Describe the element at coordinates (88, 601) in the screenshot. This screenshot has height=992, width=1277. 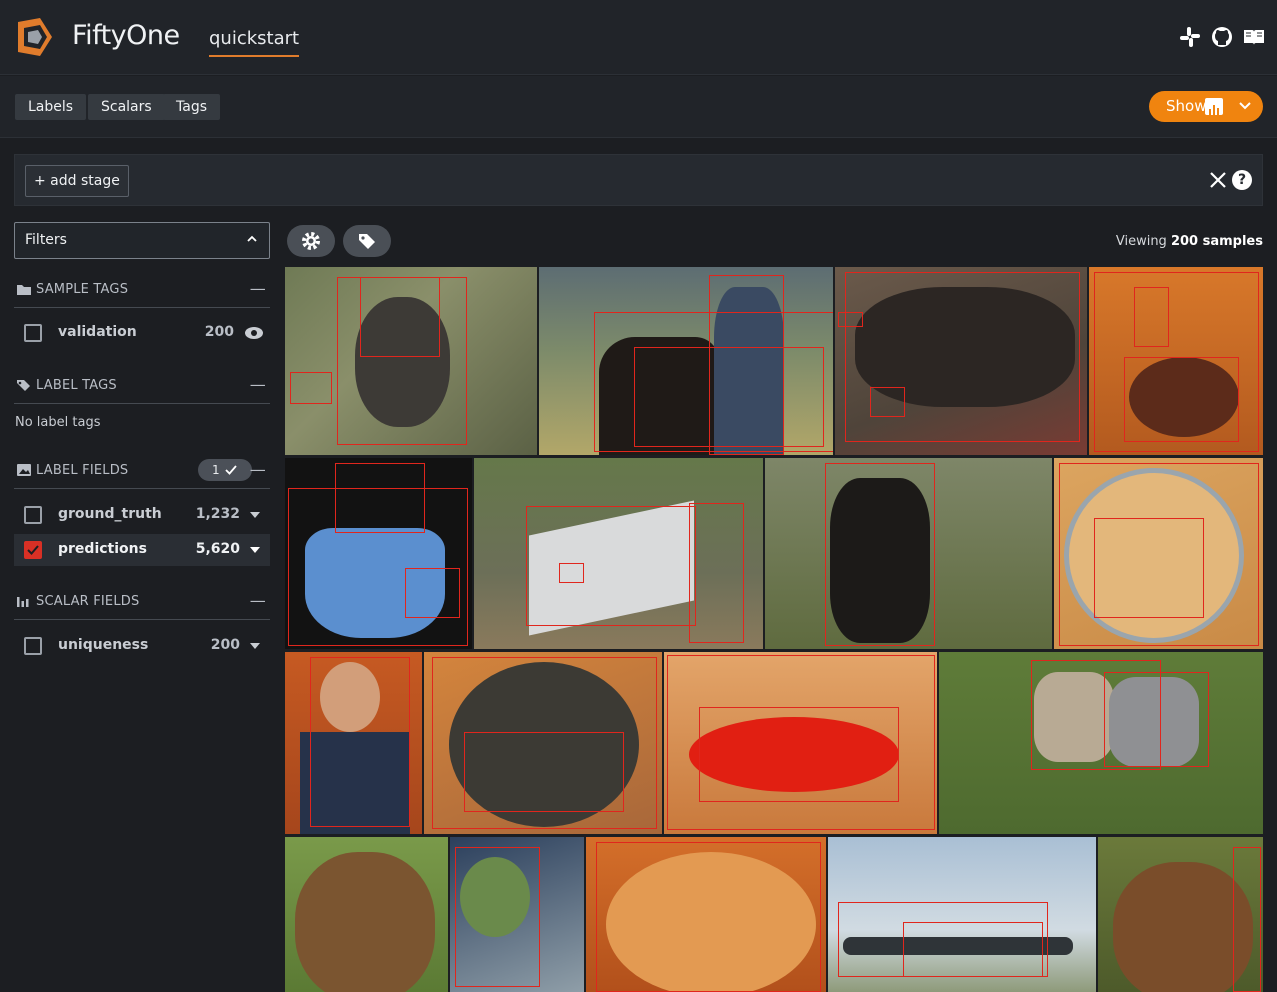
I see `scalar-fields-title: SCALAR FIELDS` at that location.